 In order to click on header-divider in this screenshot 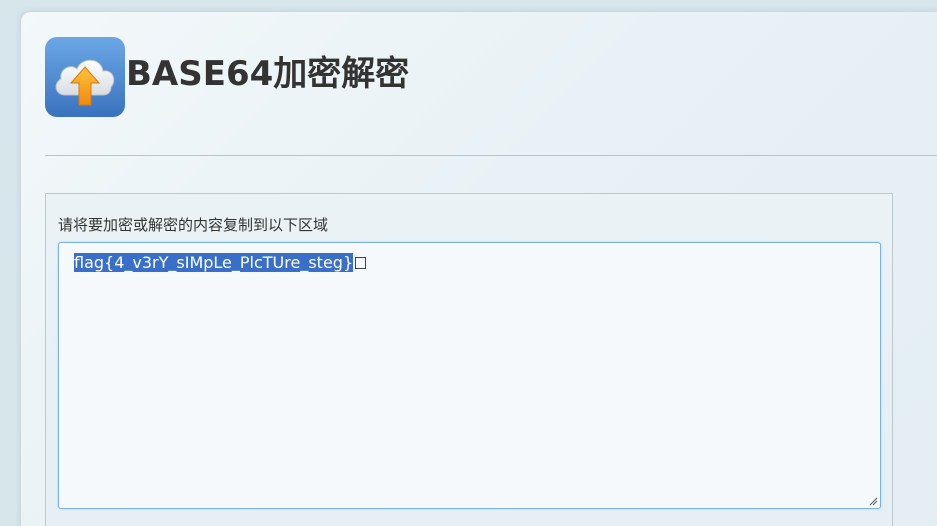, I will do `click(491, 155)`.